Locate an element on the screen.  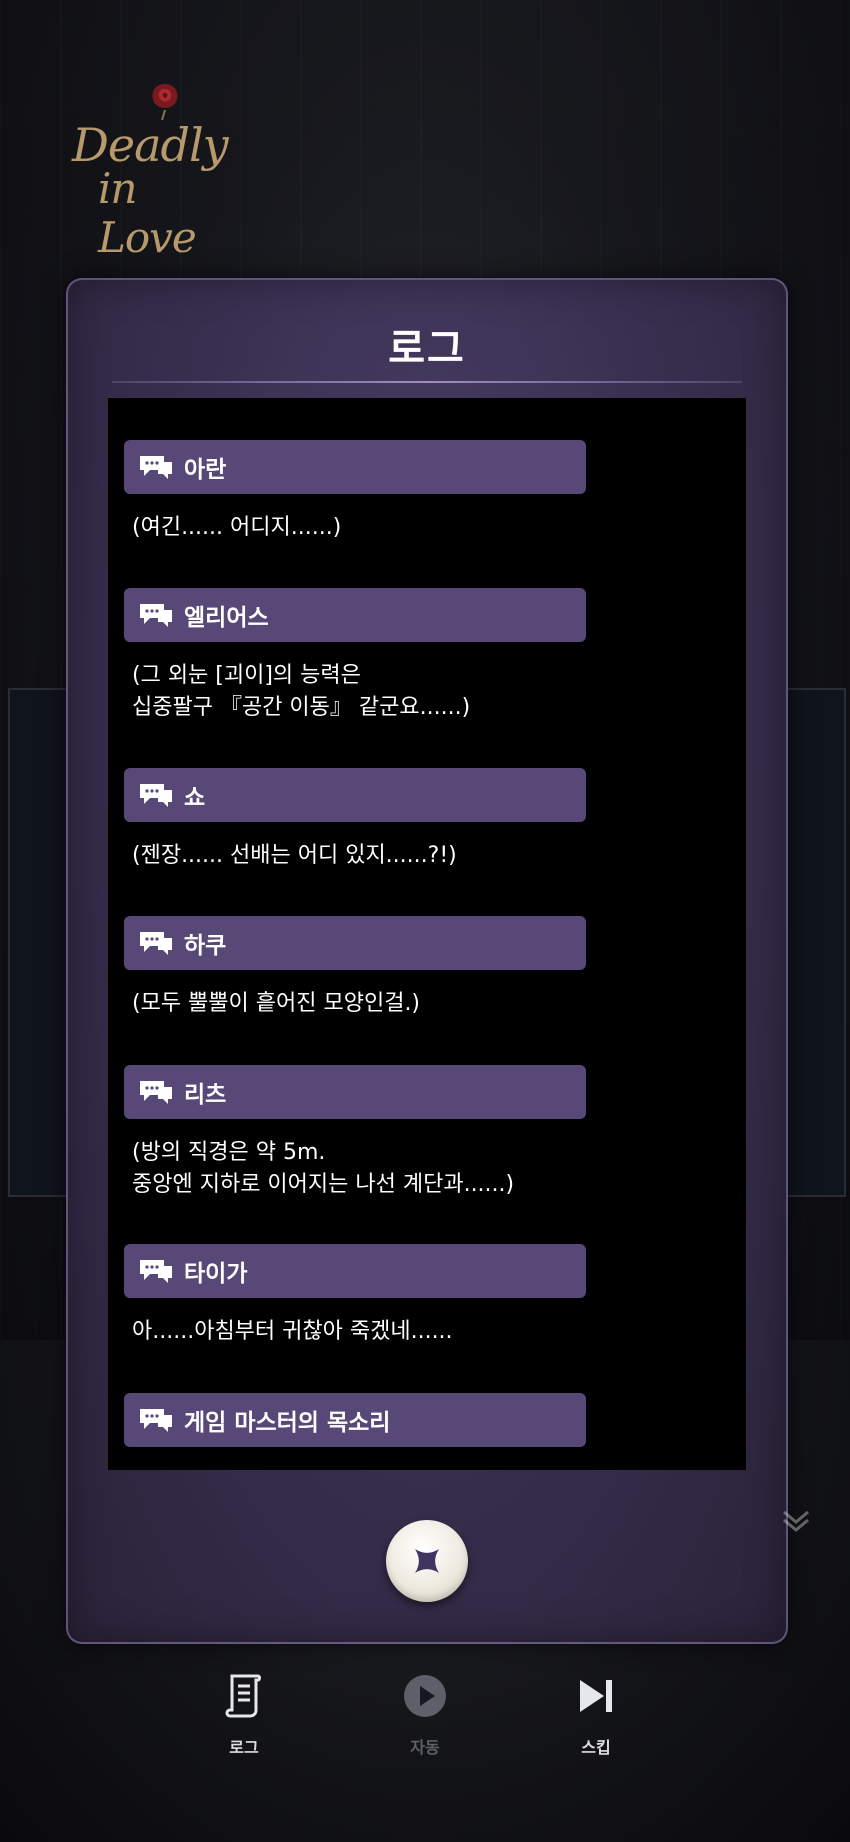
log-entry: 쇼 (젠장...... 선배는 어디 있지......?!) is located at coordinates (435, 820).